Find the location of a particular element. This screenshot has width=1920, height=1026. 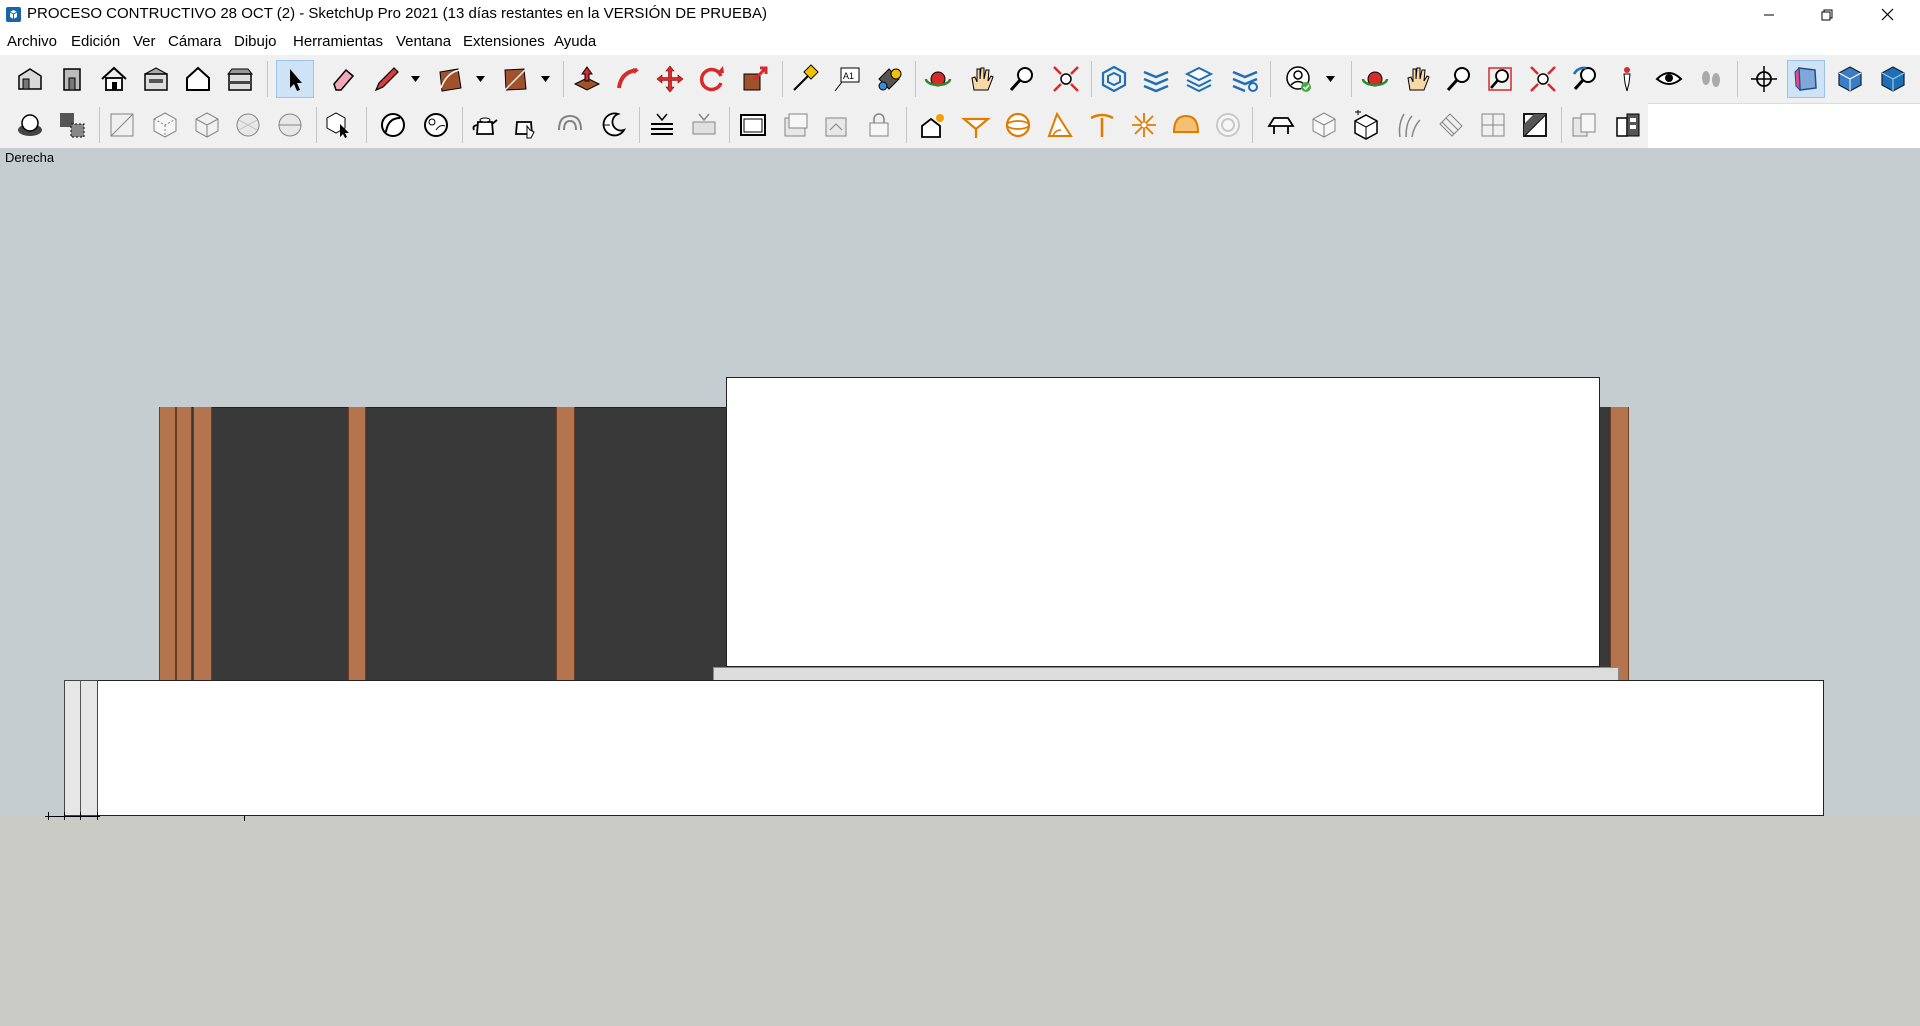

moon-button is located at coordinates (613, 125).